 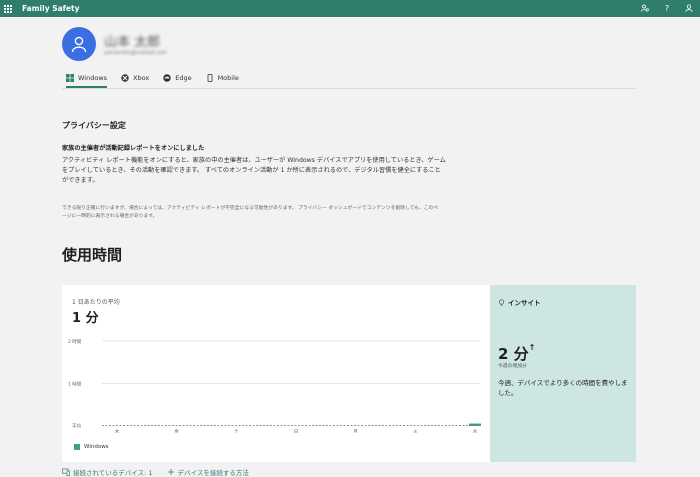 I want to click on legend-swatch, so click(x=77, y=447).